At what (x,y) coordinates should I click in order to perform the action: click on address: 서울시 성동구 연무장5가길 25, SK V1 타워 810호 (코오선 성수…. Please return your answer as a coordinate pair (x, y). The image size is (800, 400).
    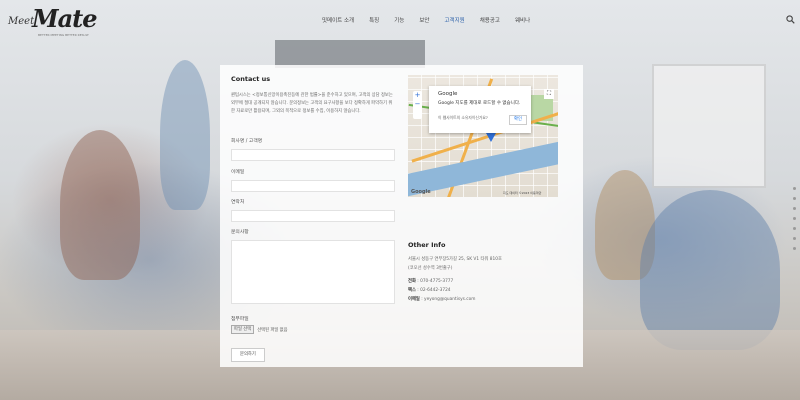
    Looking at the image, I should click on (455, 264).